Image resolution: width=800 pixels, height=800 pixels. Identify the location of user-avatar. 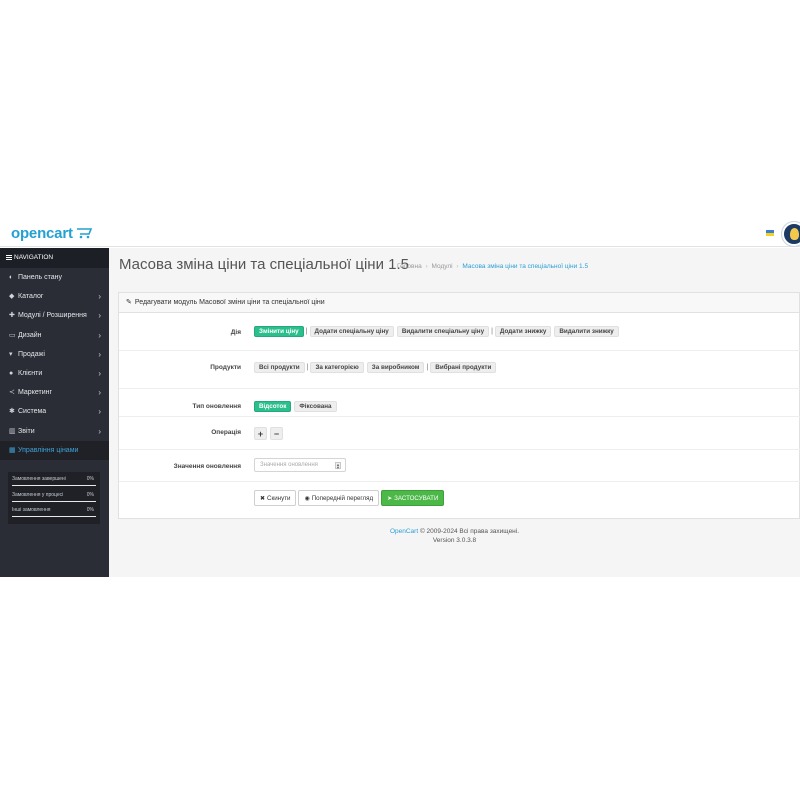
(791, 234).